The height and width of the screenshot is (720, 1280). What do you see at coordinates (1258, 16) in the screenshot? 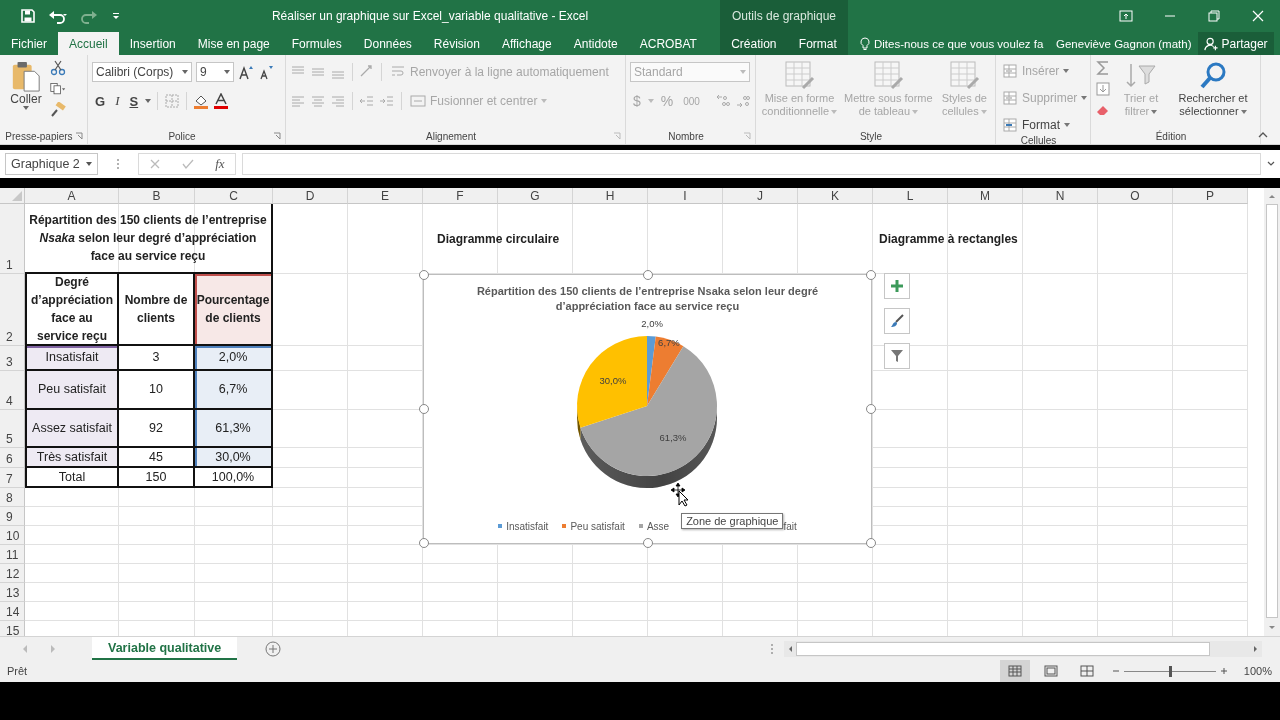
I see `close-icon` at bounding box center [1258, 16].